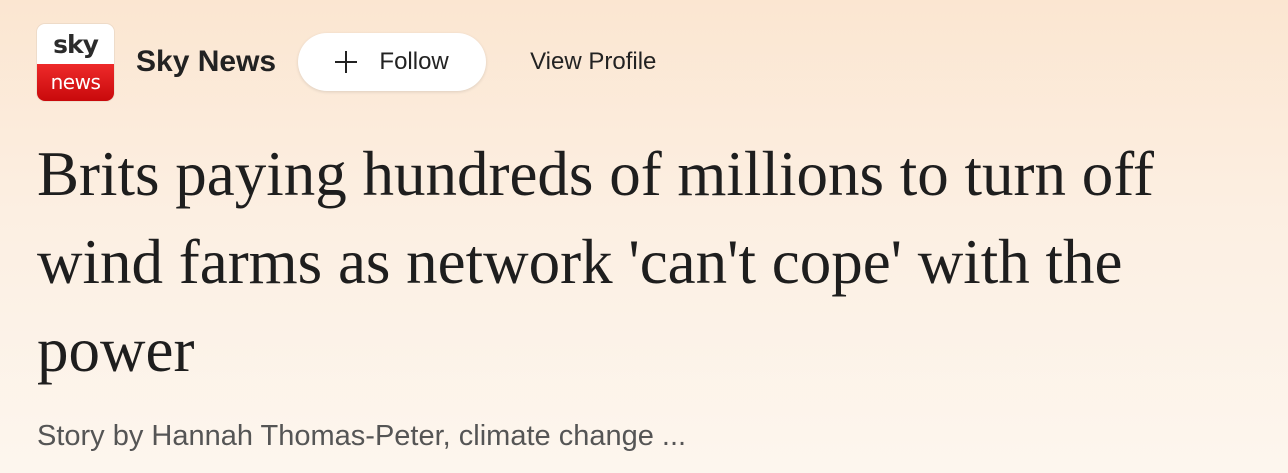 The width and height of the screenshot is (1288, 473). What do you see at coordinates (75, 43) in the screenshot?
I see `logo-top-text: sky` at bounding box center [75, 43].